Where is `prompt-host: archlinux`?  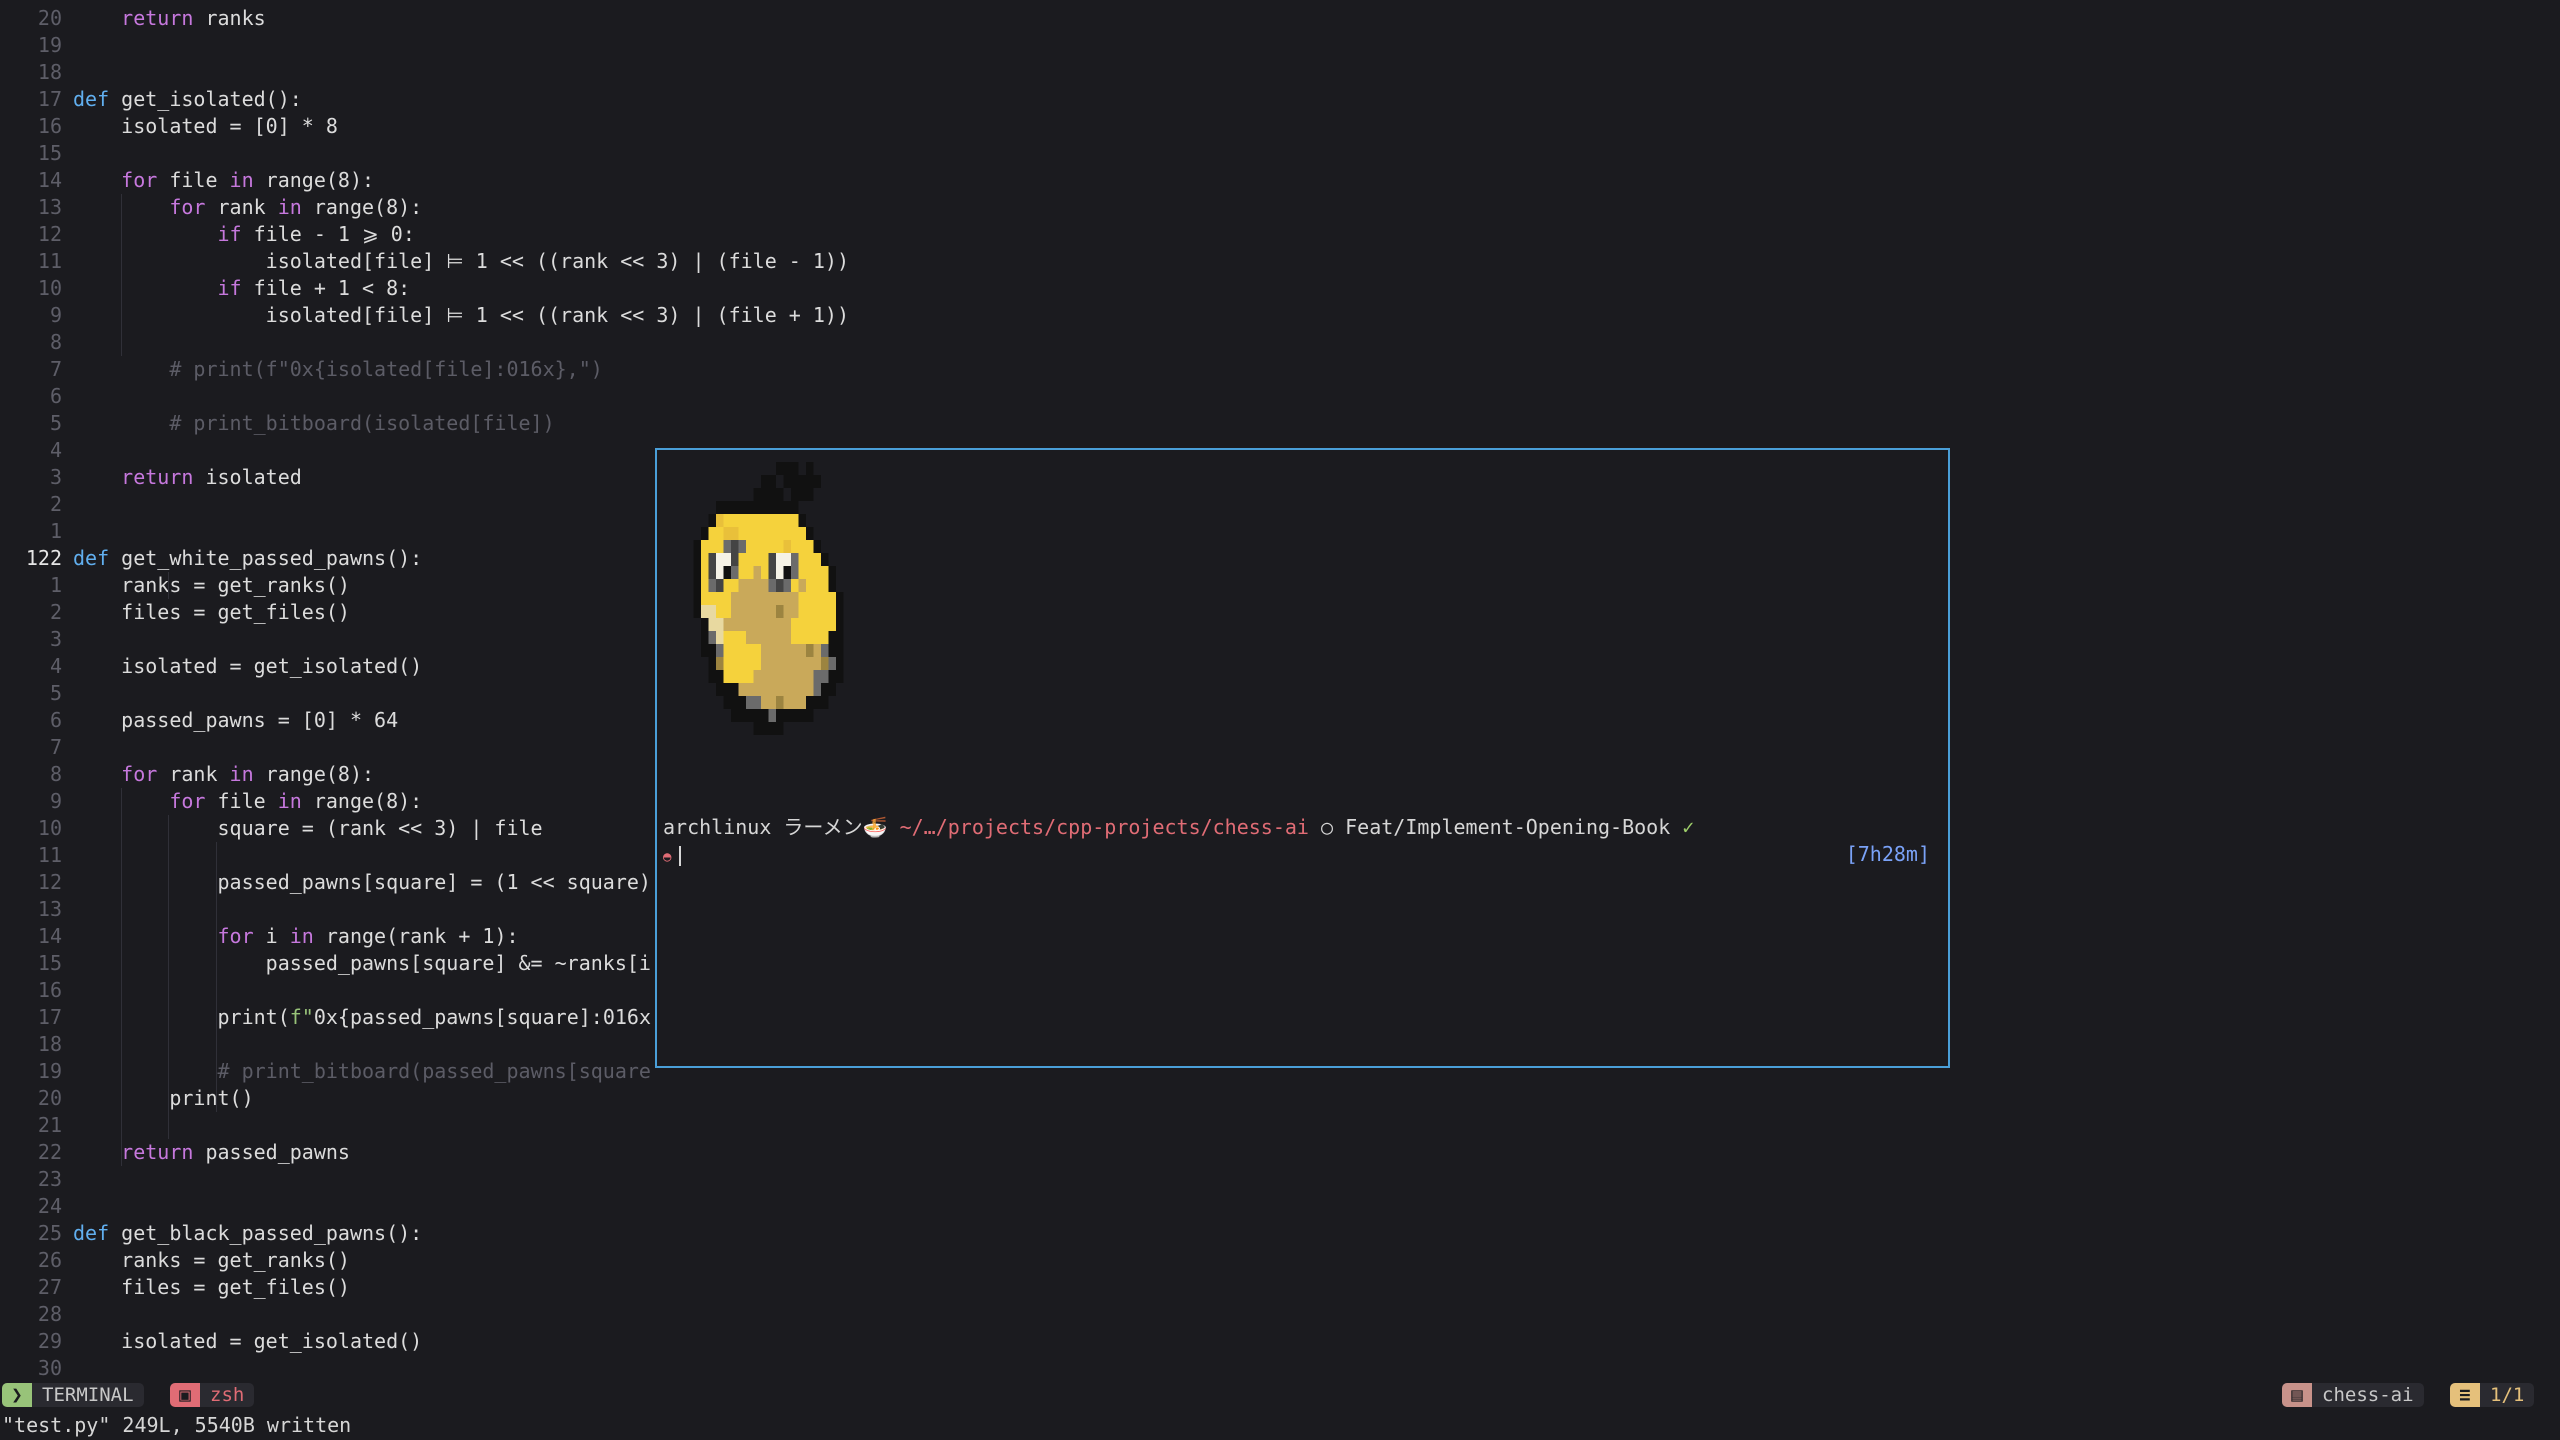 prompt-host: archlinux is located at coordinates (717, 827).